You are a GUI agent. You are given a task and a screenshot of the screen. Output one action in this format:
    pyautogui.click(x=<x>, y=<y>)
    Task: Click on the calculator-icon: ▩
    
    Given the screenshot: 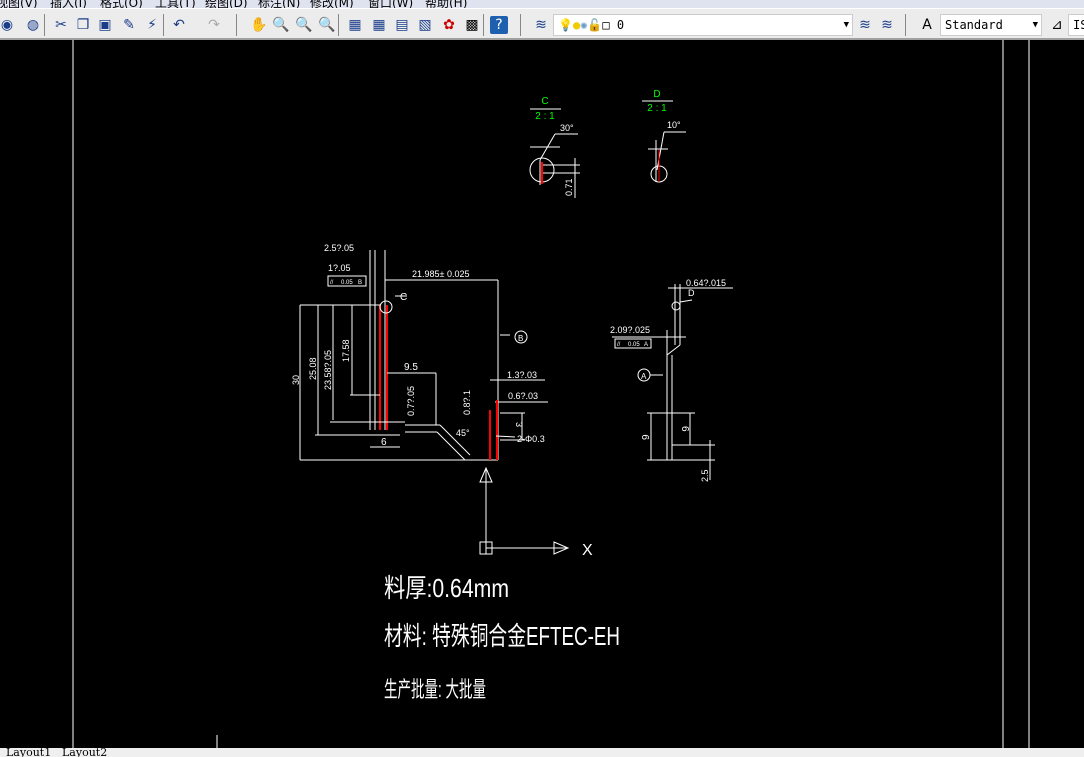 What is the action you would take?
    pyautogui.click(x=472, y=25)
    